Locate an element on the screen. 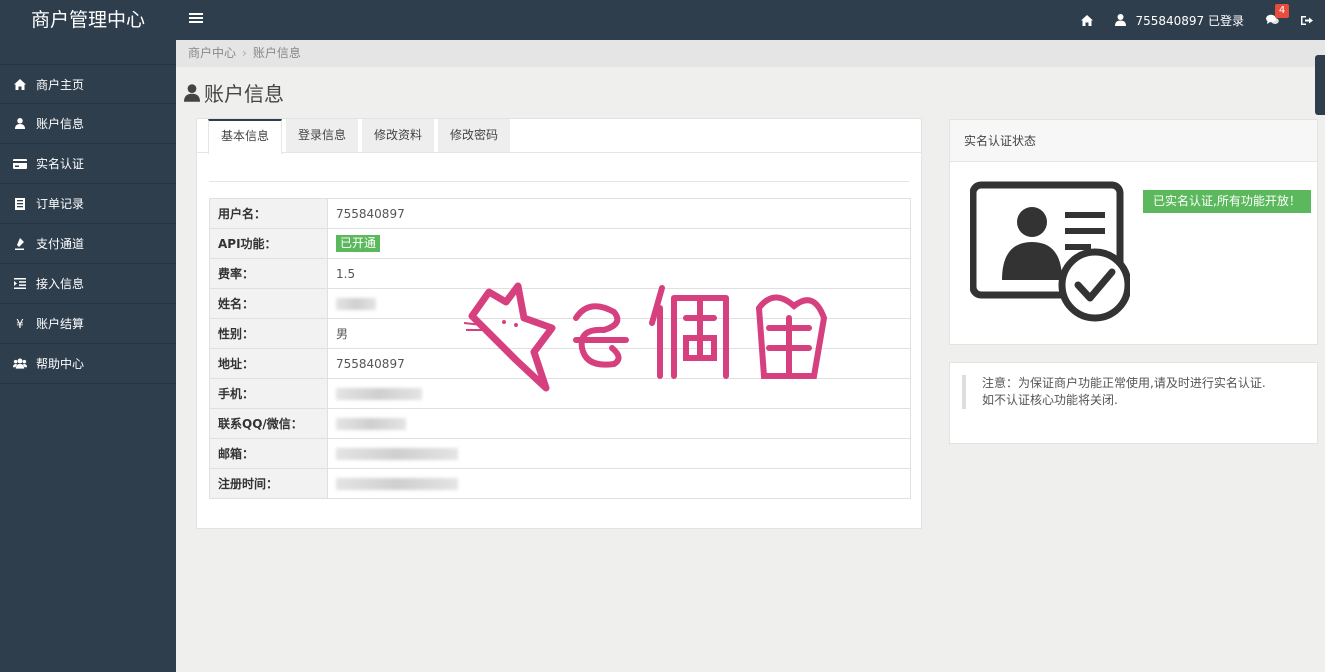 The width and height of the screenshot is (1325, 672). verification-status-panel: 实名认证状态 已实名认证,所有功能开放！ is located at coordinates (1133, 232).